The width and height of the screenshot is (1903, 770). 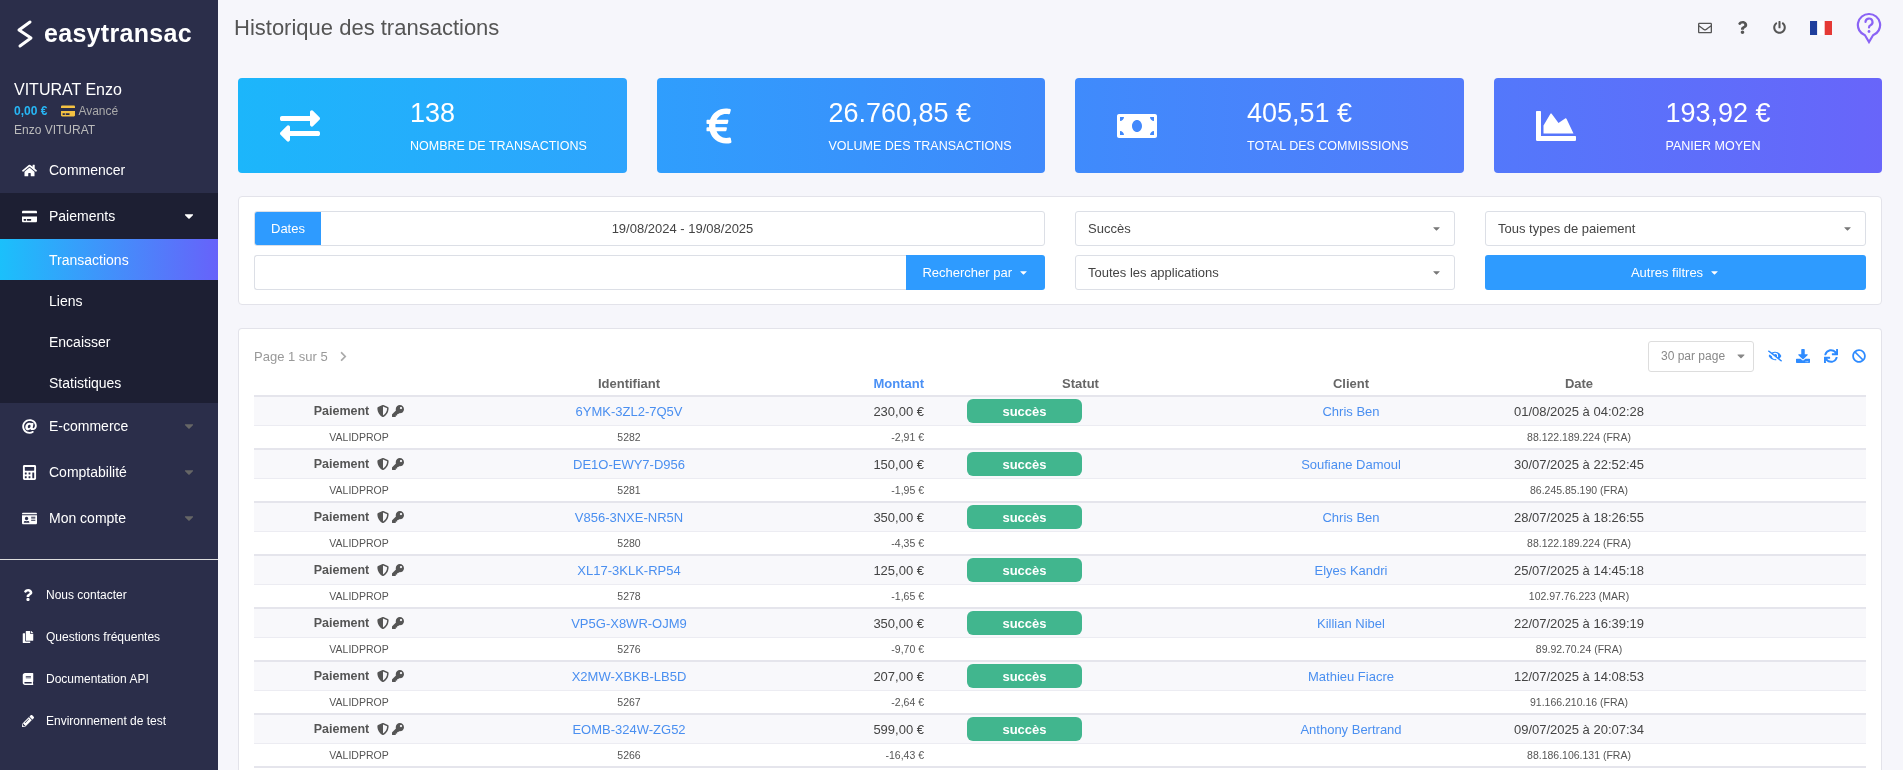 What do you see at coordinates (1351, 570) in the screenshot?
I see `client-link: Elyes Kandri` at bounding box center [1351, 570].